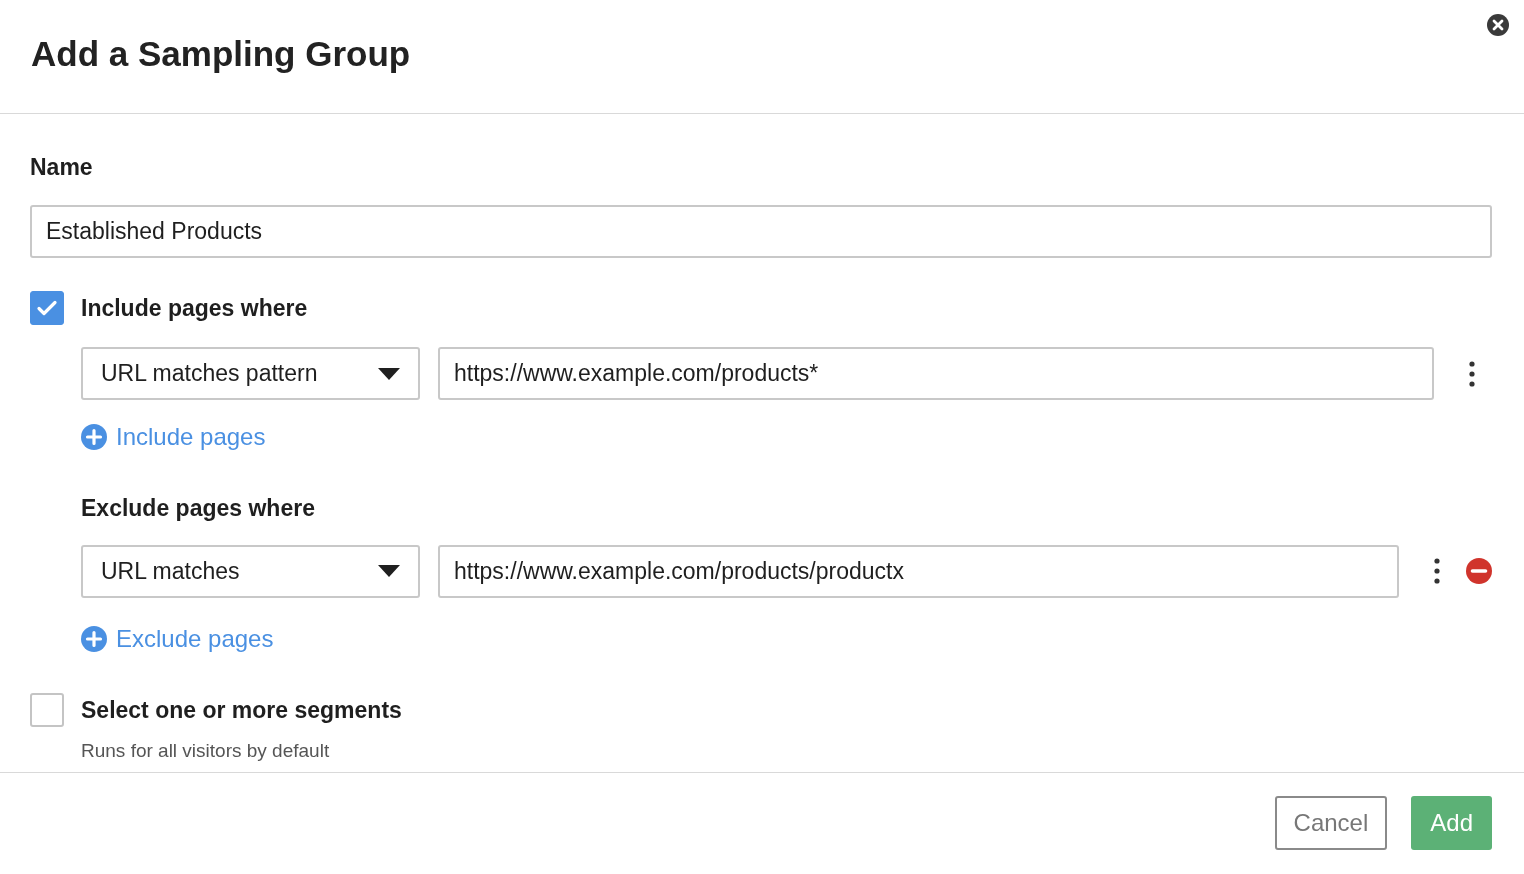 The image size is (1524, 874). What do you see at coordinates (62, 167) in the screenshot?
I see `name-label: Name` at bounding box center [62, 167].